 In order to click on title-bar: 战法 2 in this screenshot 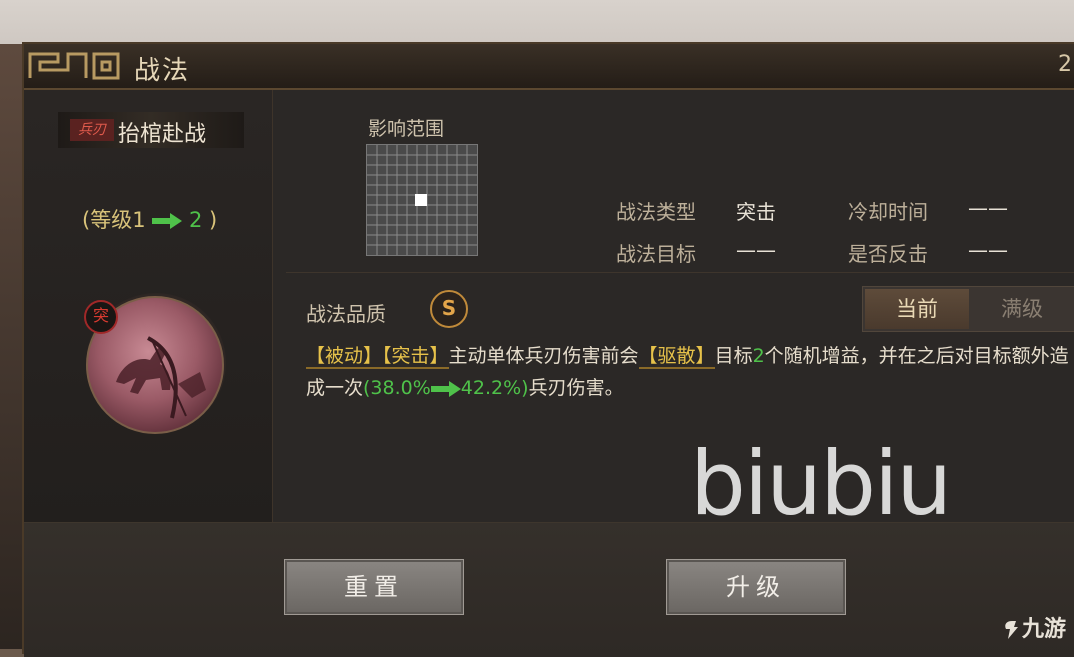, I will do `click(549, 67)`.